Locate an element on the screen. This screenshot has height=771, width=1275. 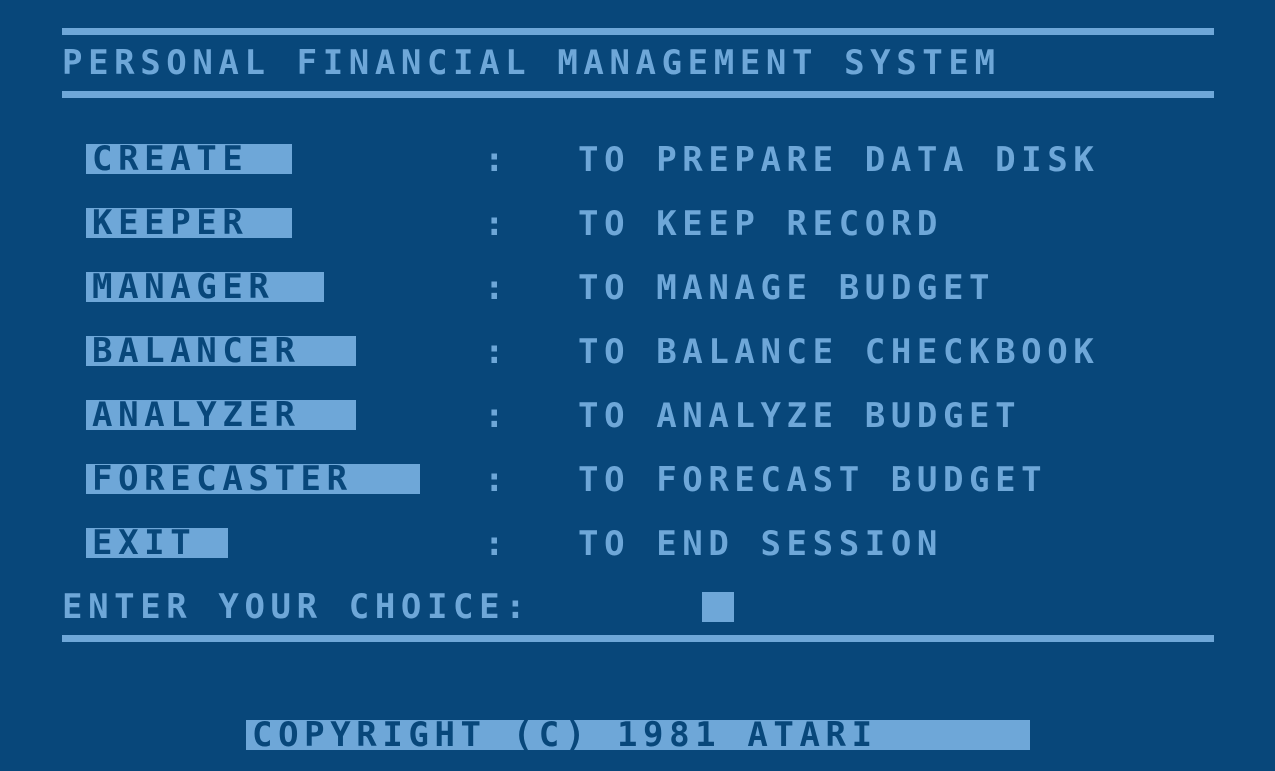
menu-item-forecaster: FORECASTER: TO FORECAST BUDGET is located at coordinates (637, 480).